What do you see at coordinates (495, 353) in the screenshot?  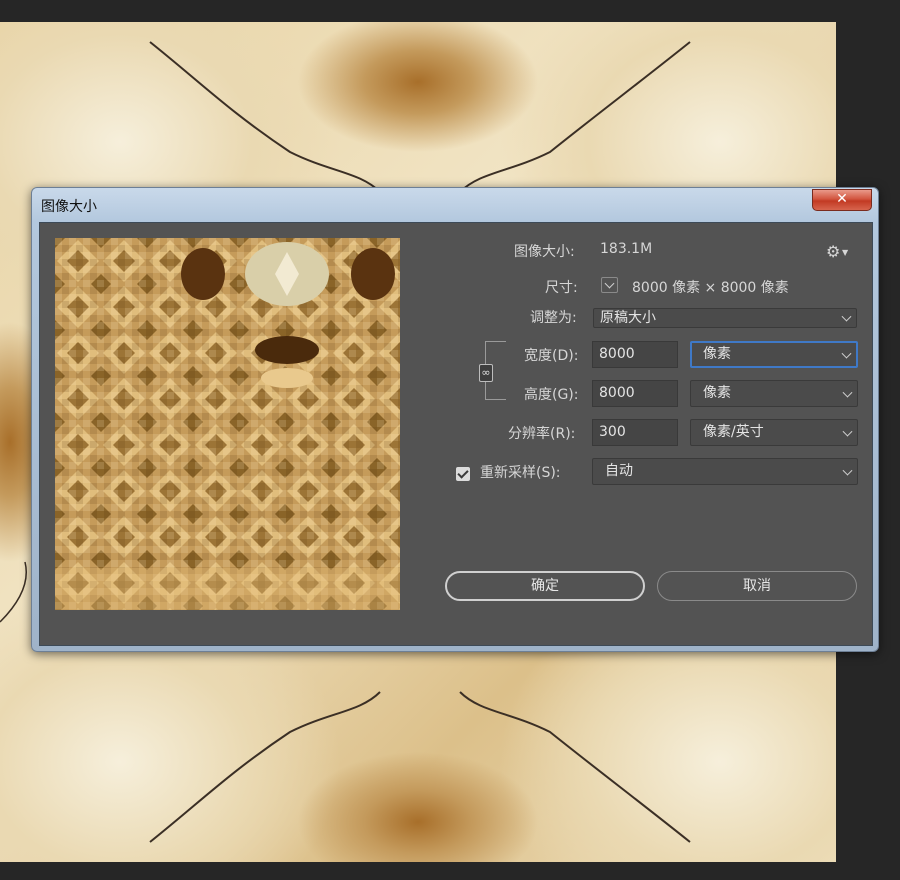 I see `constrain-bracket-top` at bounding box center [495, 353].